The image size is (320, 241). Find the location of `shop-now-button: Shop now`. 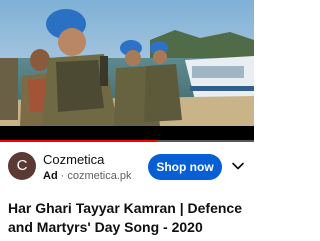

shop-now-button: Shop now is located at coordinates (185, 167).